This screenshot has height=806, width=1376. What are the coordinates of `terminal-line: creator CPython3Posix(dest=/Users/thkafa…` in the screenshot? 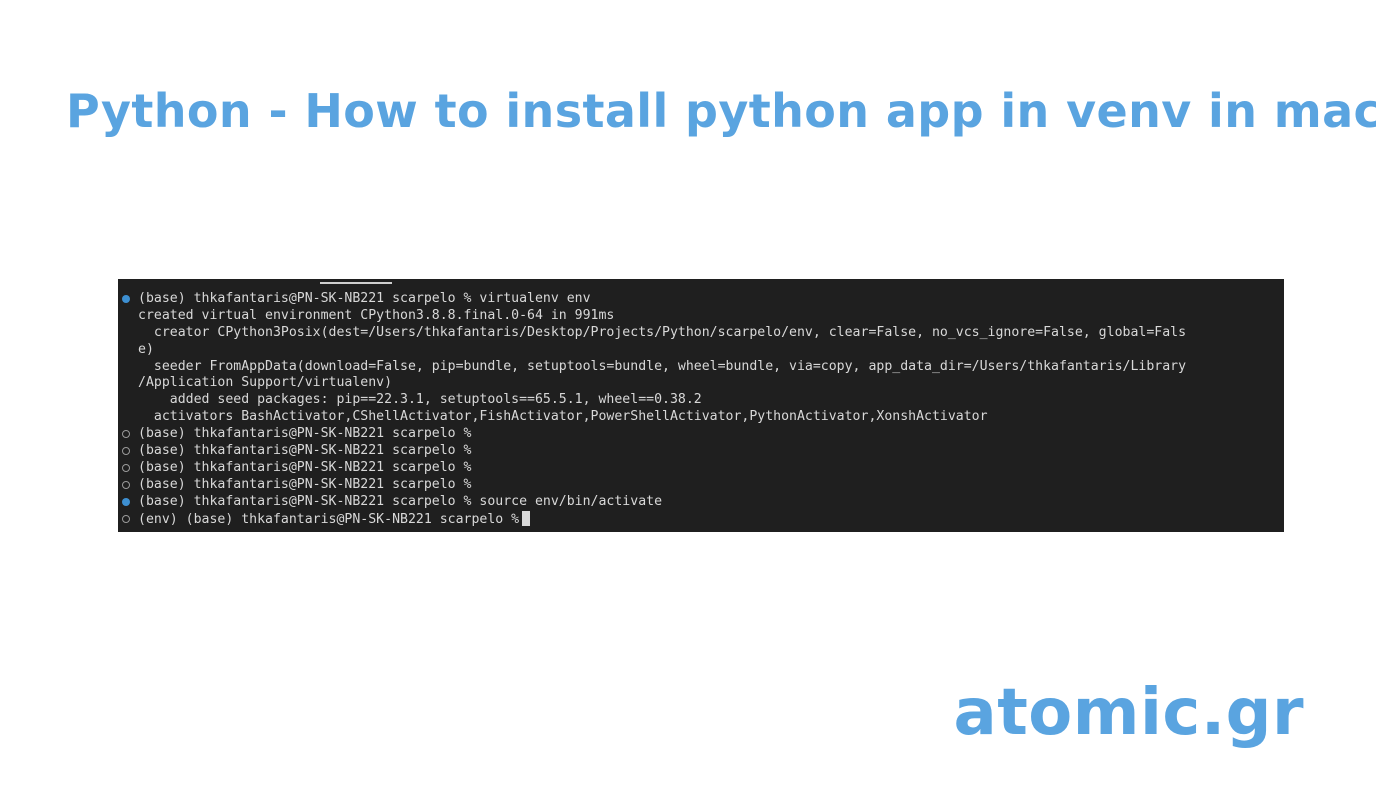 It's located at (701, 333).